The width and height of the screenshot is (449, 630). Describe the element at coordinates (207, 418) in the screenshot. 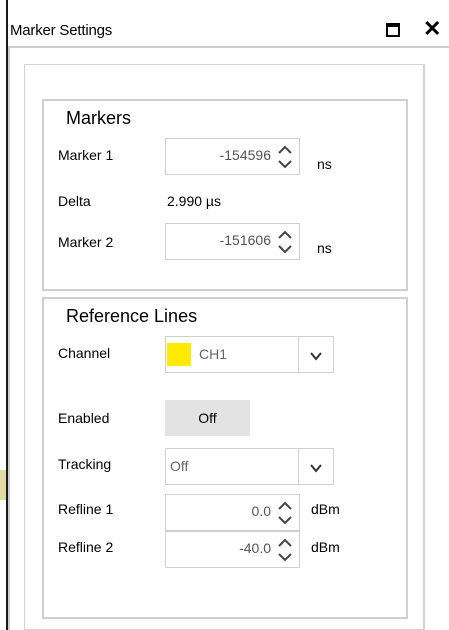

I see `enabled-toggle-button: Off` at that location.